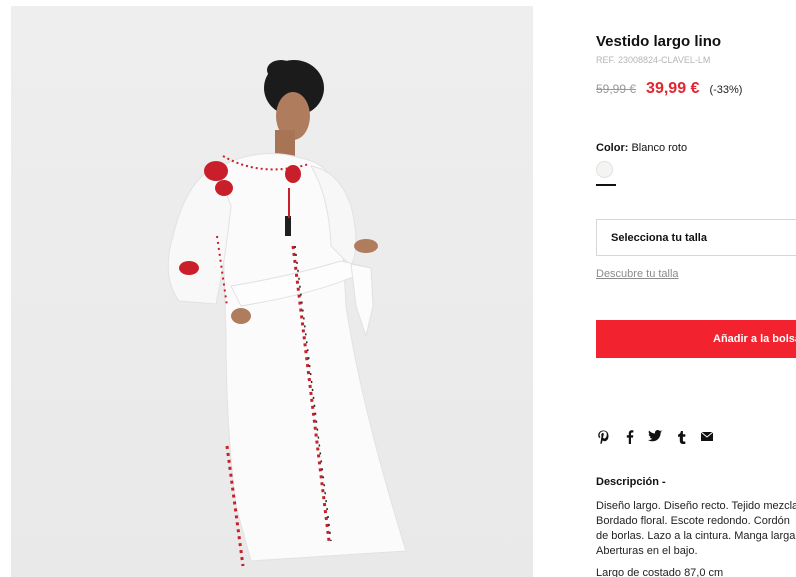 The image size is (796, 577). Describe the element at coordinates (653, 60) in the screenshot. I see `product-reference: REF. 23008824-CLAVEL-LM` at that location.